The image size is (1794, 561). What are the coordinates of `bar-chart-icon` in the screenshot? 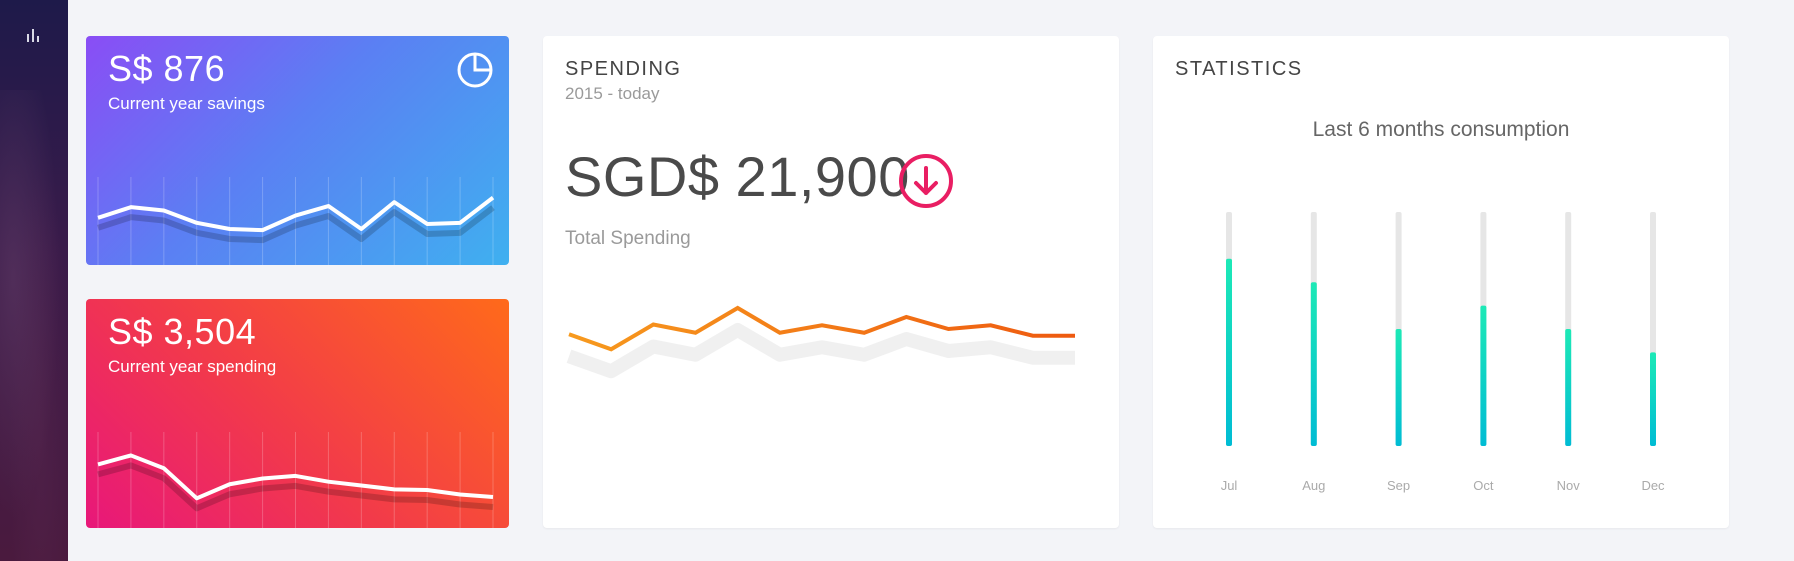 It's located at (33, 35).